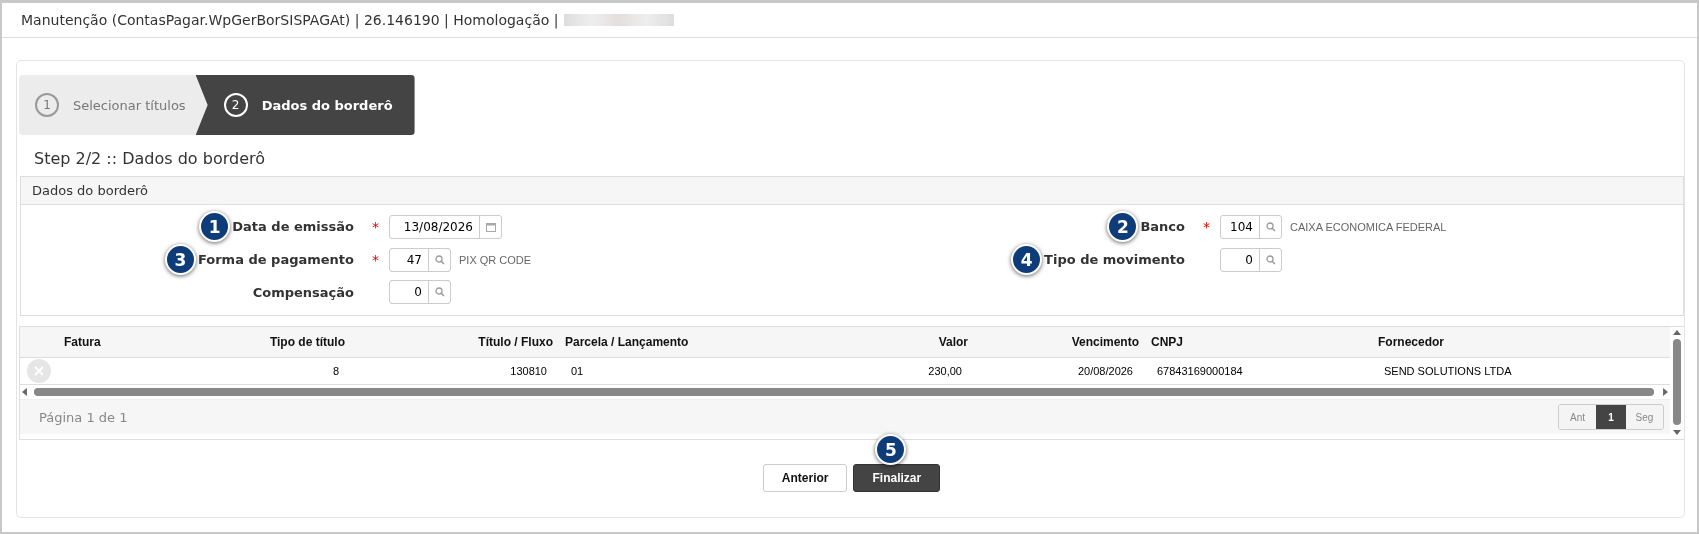 This screenshot has width=1699, height=534. Describe the element at coordinates (1114, 259) in the screenshot. I see `field-label: Tipo de movimento` at that location.